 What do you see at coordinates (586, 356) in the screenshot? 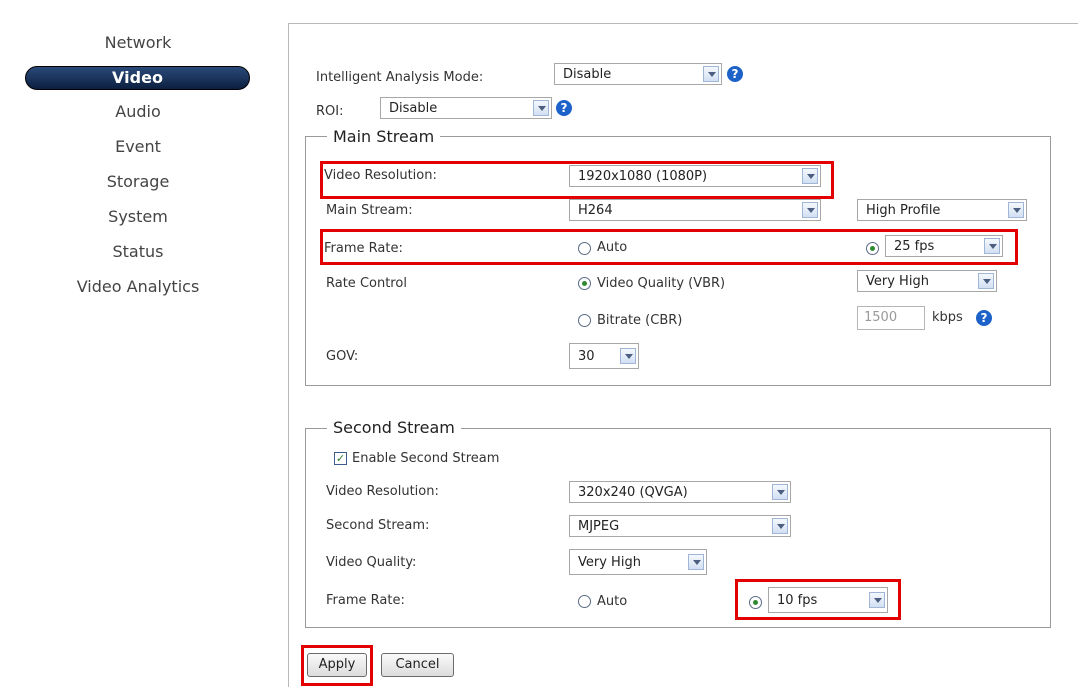
I see `gov-value: 30` at bounding box center [586, 356].